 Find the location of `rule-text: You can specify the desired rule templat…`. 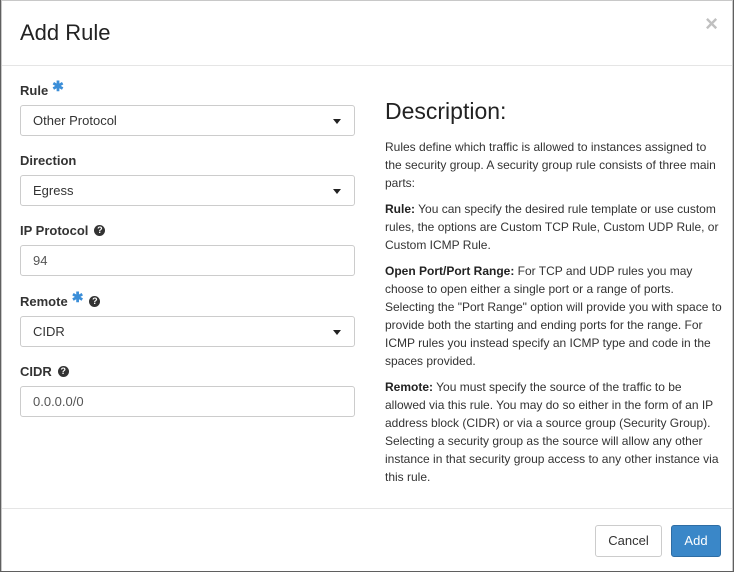

rule-text: You can specify the desired rule templat… is located at coordinates (552, 227).